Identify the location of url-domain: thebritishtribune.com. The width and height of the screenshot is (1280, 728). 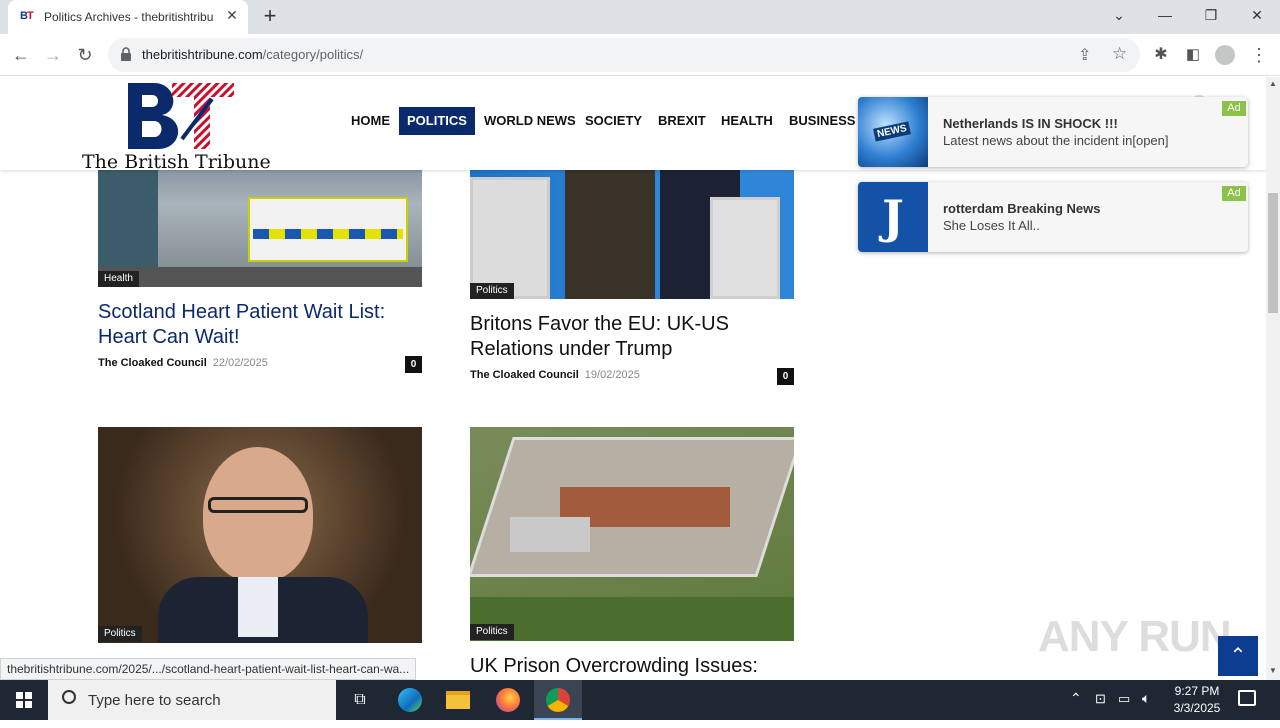
(202, 54).